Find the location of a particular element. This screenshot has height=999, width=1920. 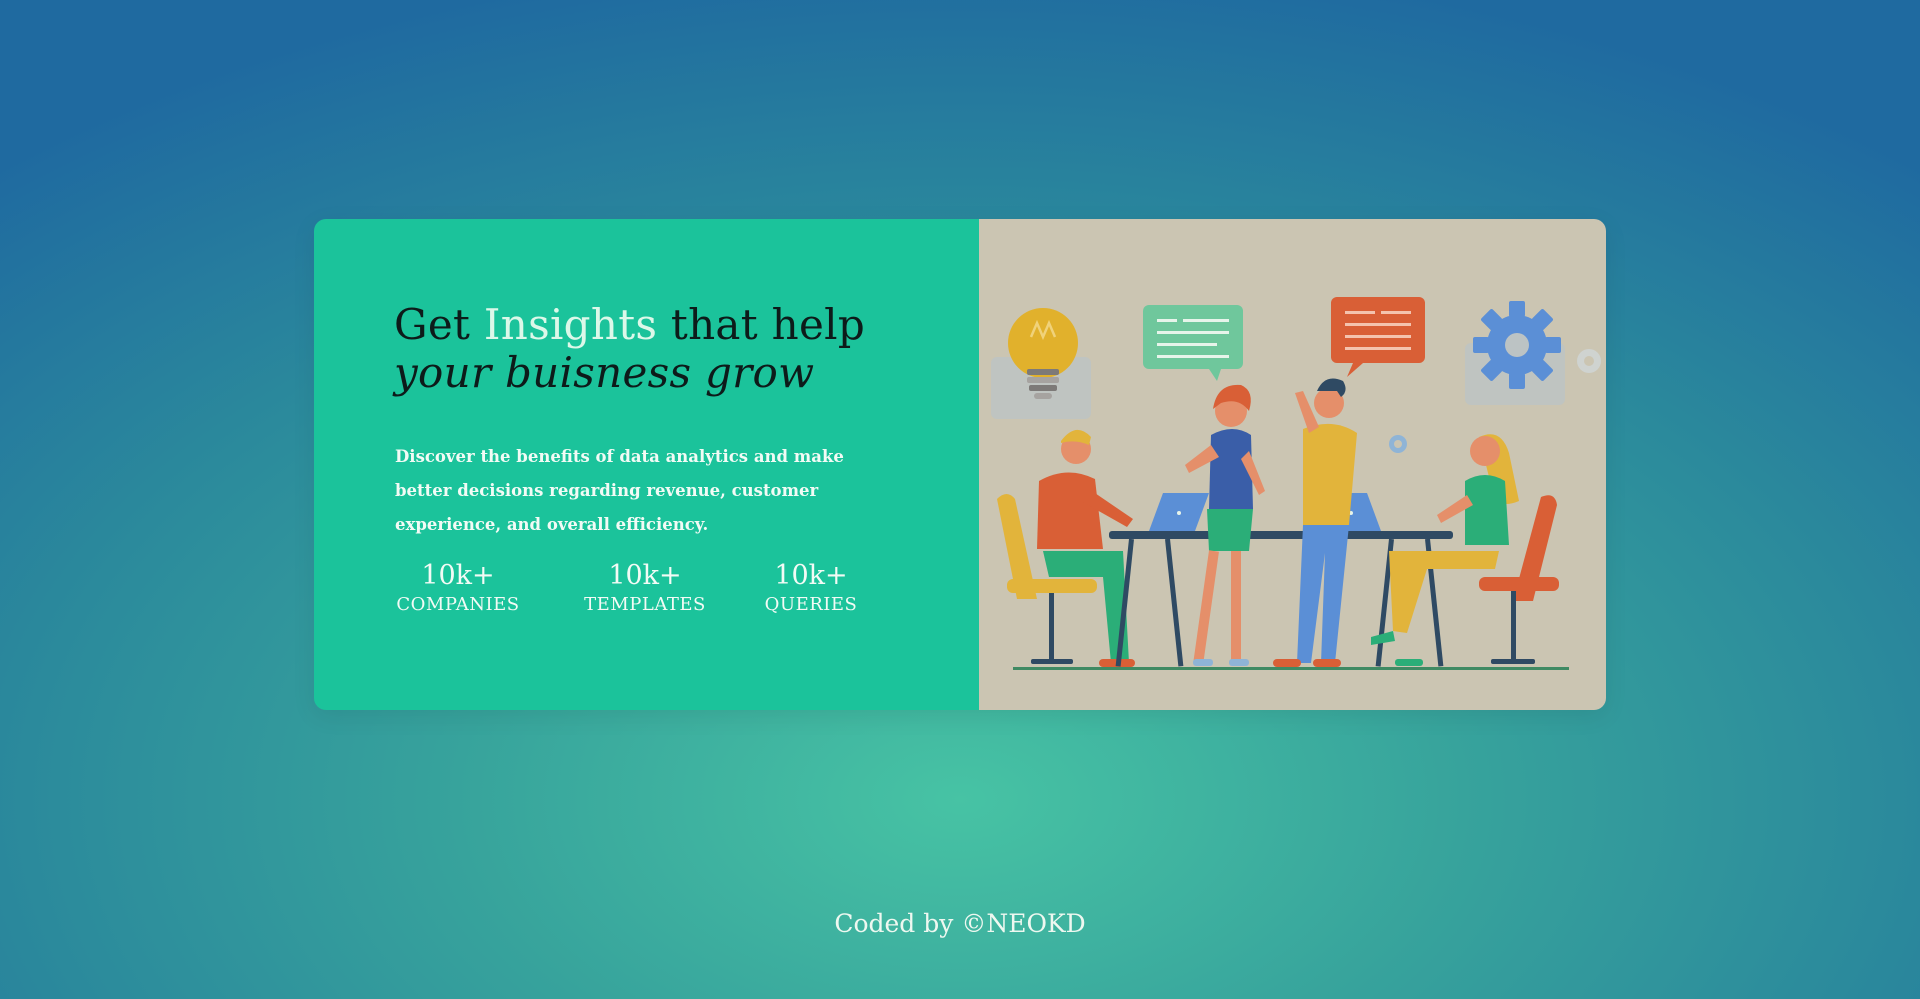

stat-label: TEMPLATES is located at coordinates (645, 604).